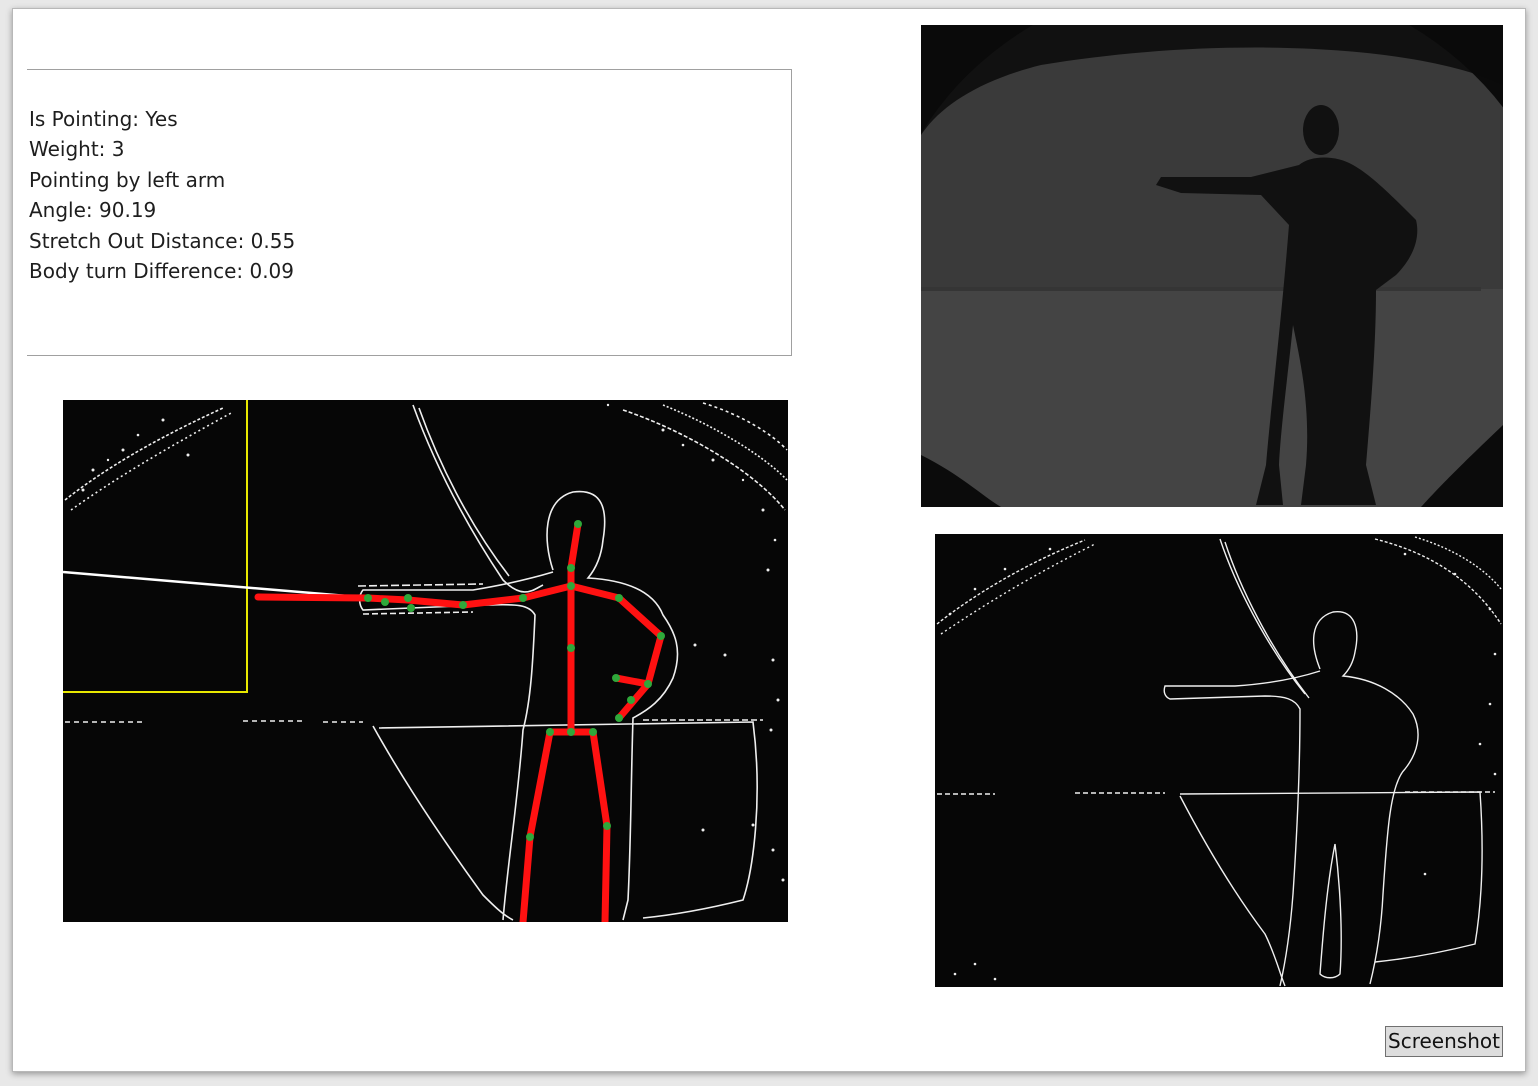 Image resolution: width=1538 pixels, height=1086 pixels. Describe the element at coordinates (103, 119) in the screenshot. I see `is-pointing-text: Is Pointing: Yes` at that location.